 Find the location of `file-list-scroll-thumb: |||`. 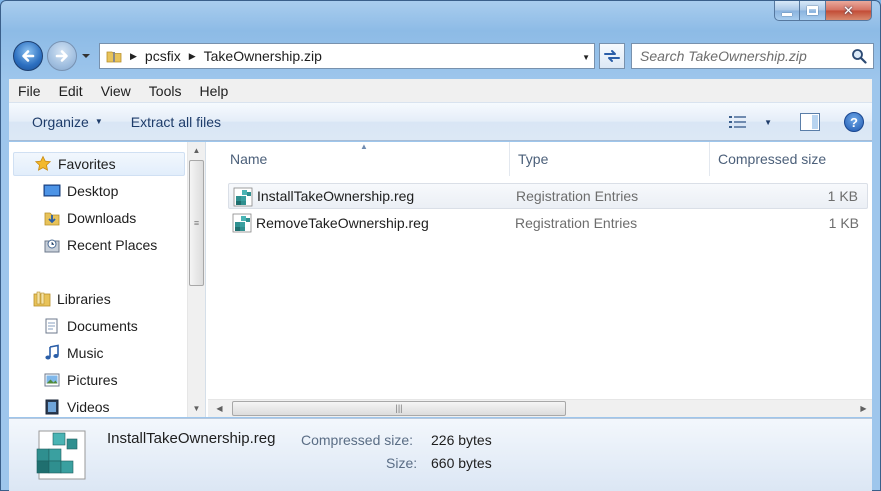

file-list-scroll-thumb: ||| is located at coordinates (399, 408).